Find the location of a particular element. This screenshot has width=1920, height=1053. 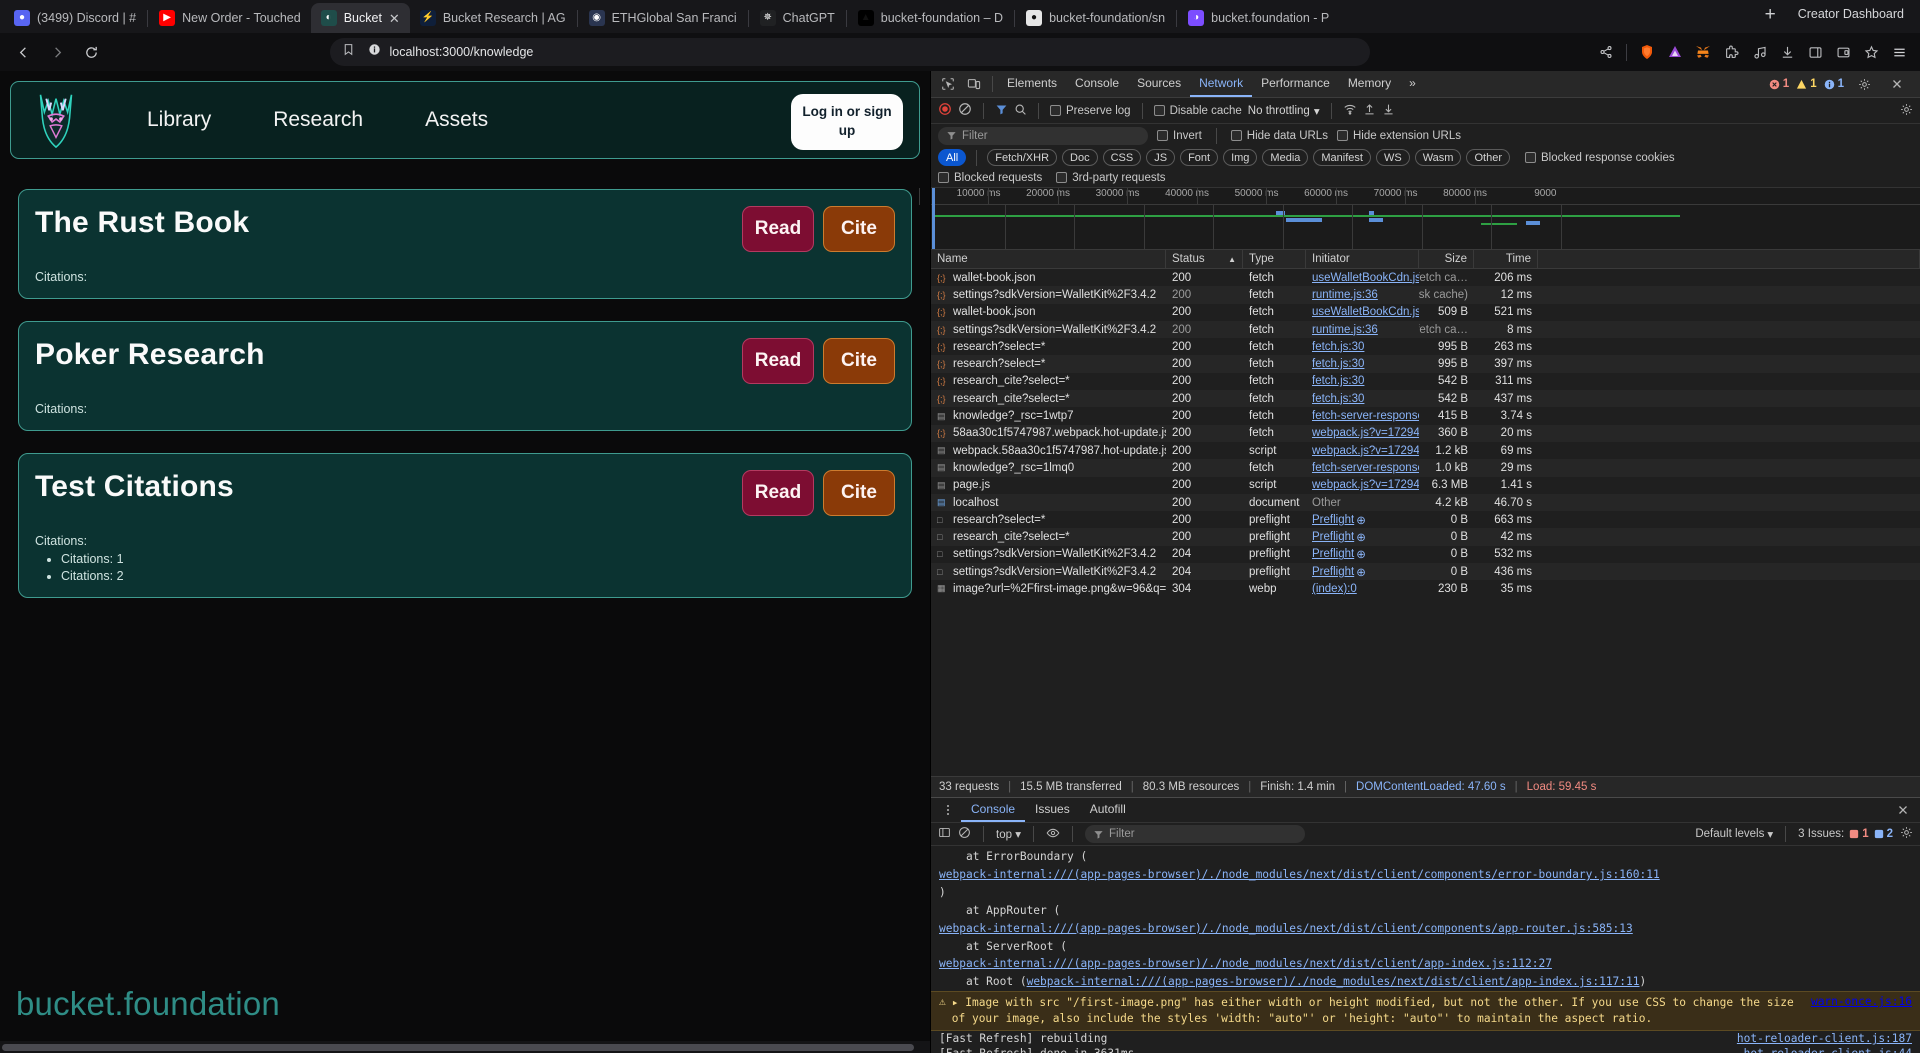

initiator-link: useWalletBookCdn.js:33 is located at coordinates (1365, 278).